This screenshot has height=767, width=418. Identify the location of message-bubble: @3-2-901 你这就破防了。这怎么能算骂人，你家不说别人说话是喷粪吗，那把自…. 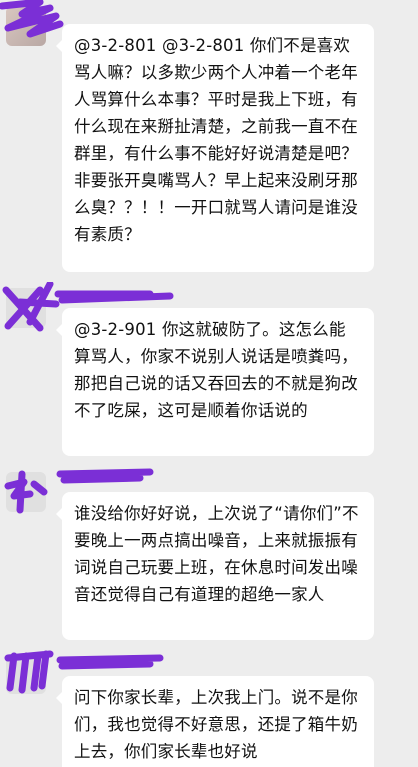
(215, 382).